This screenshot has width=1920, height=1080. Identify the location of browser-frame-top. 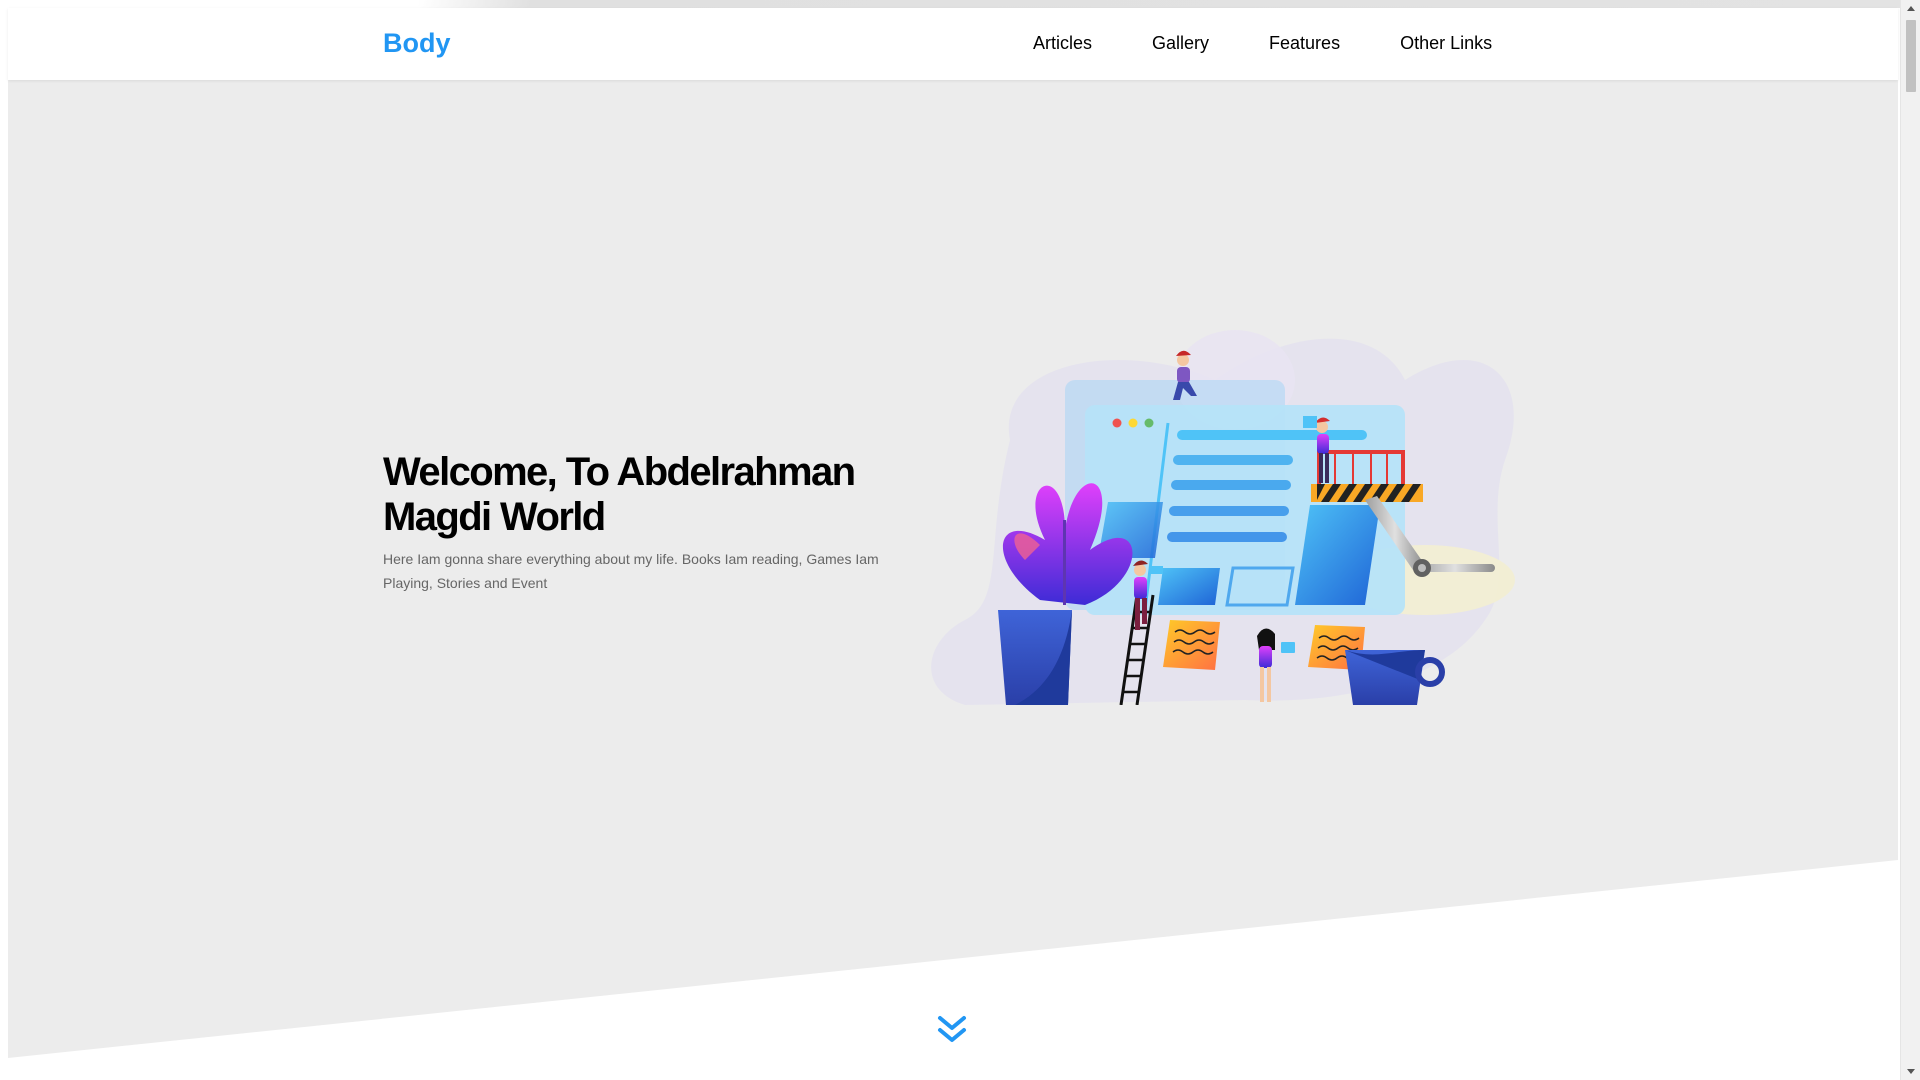
(950, 4).